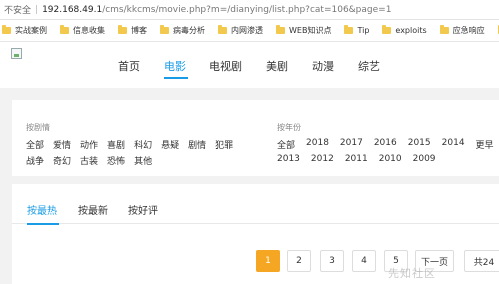 The width and height of the screenshot is (499, 284). I want to click on page-4-button: 4, so click(364, 261).